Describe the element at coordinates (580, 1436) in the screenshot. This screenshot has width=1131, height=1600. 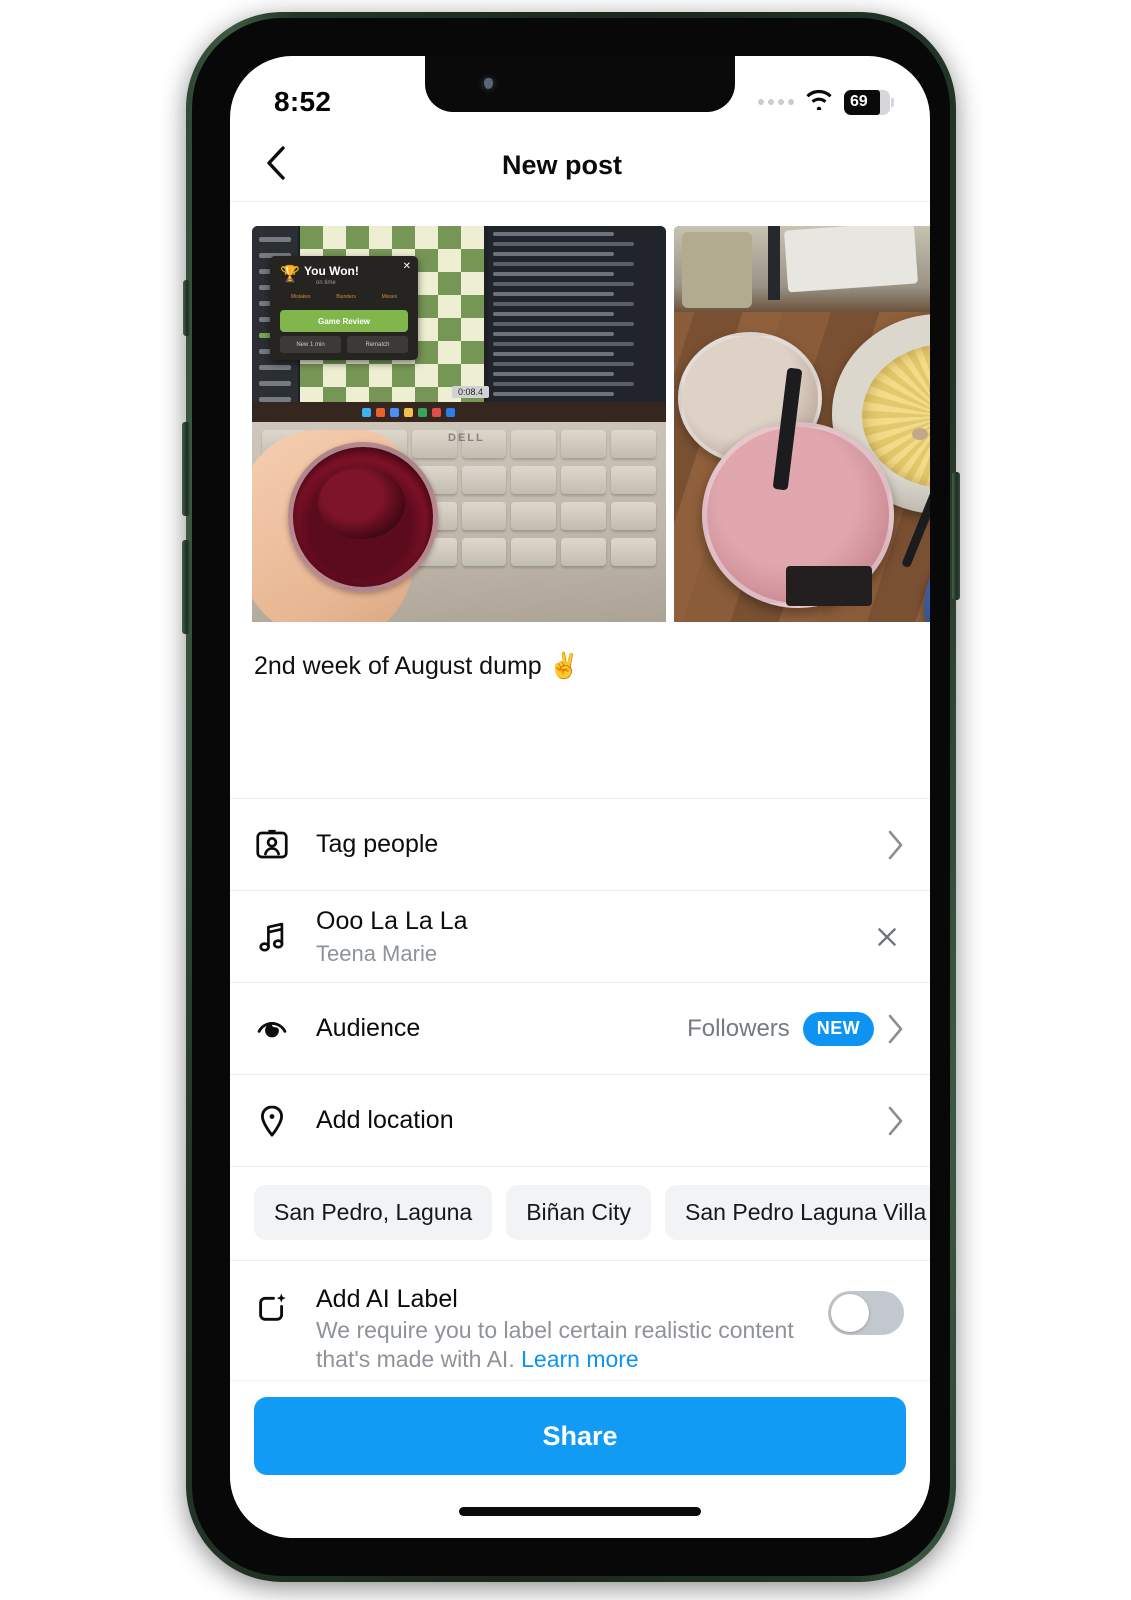
I see `share-button: Share` at that location.